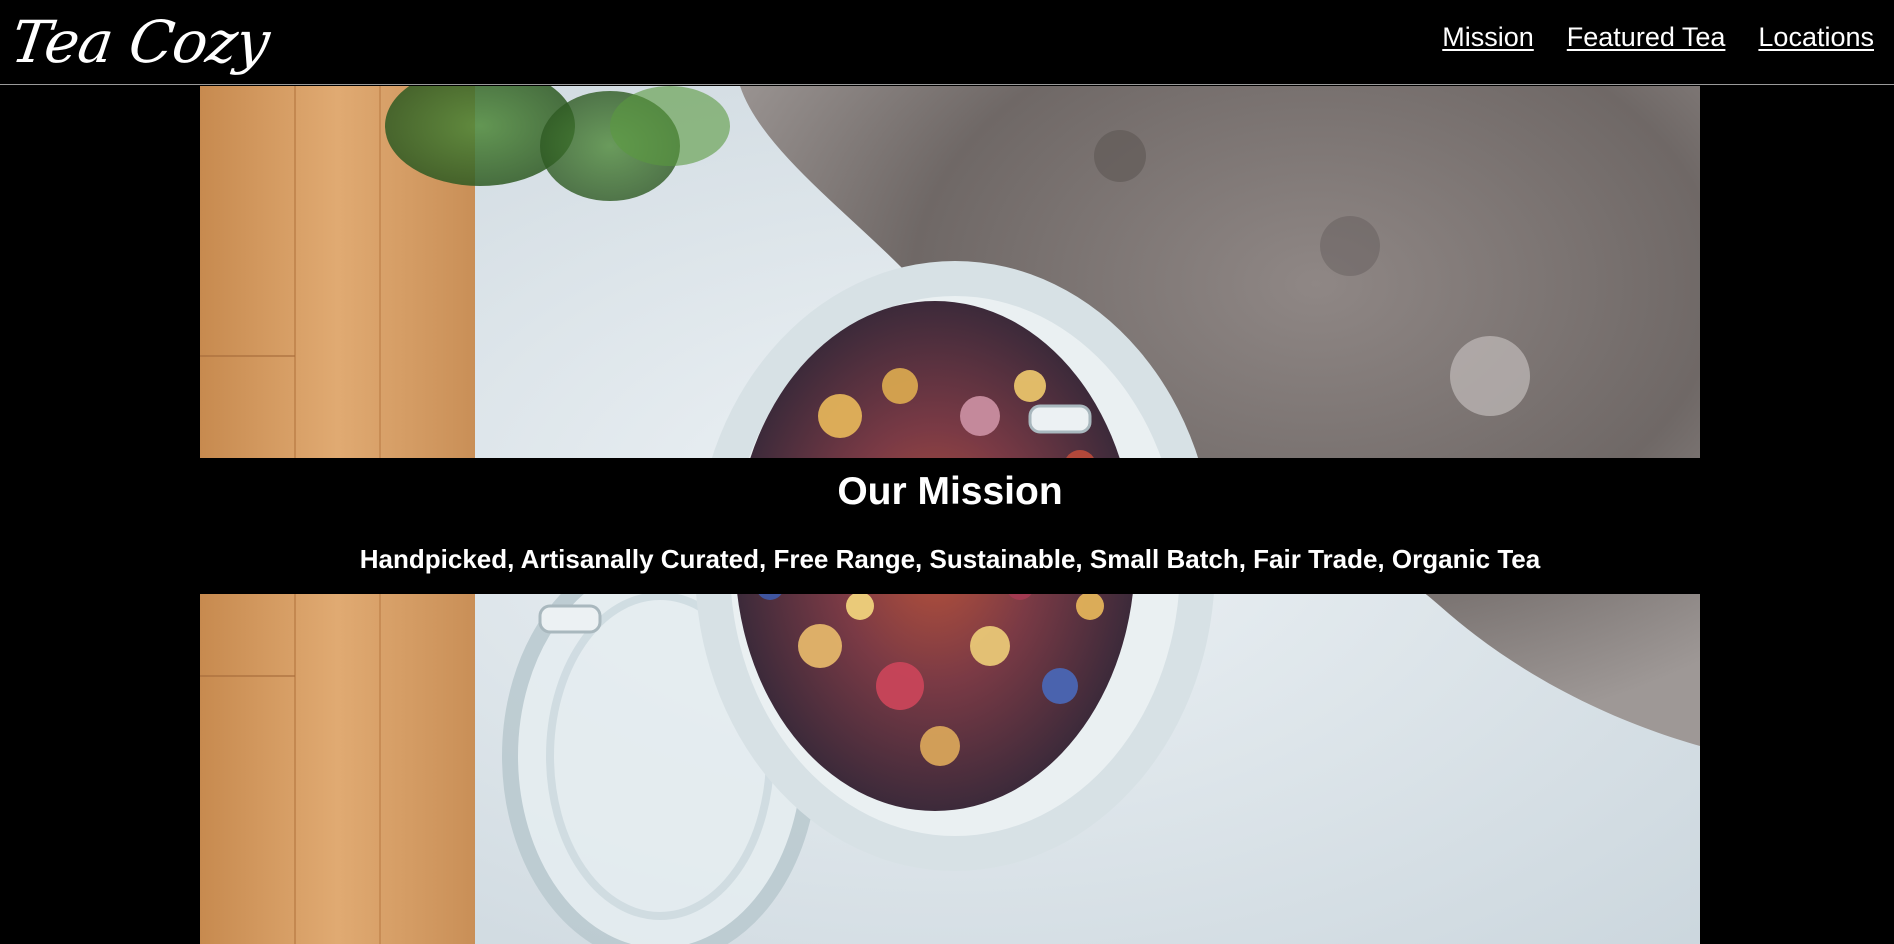  What do you see at coordinates (139, 42) in the screenshot?
I see `site-logo: Tea Cozy` at bounding box center [139, 42].